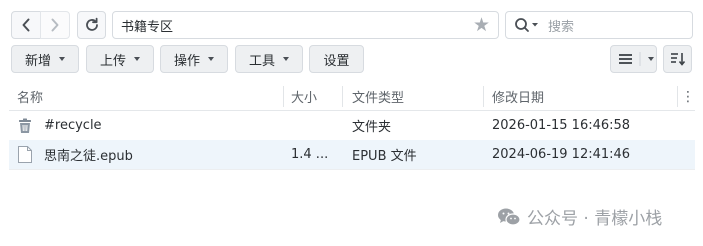 Image resolution: width=703 pixels, height=246 pixels. Describe the element at coordinates (561, 154) in the screenshot. I see `file-modified: 2024-06-19 12:41:46` at that location.